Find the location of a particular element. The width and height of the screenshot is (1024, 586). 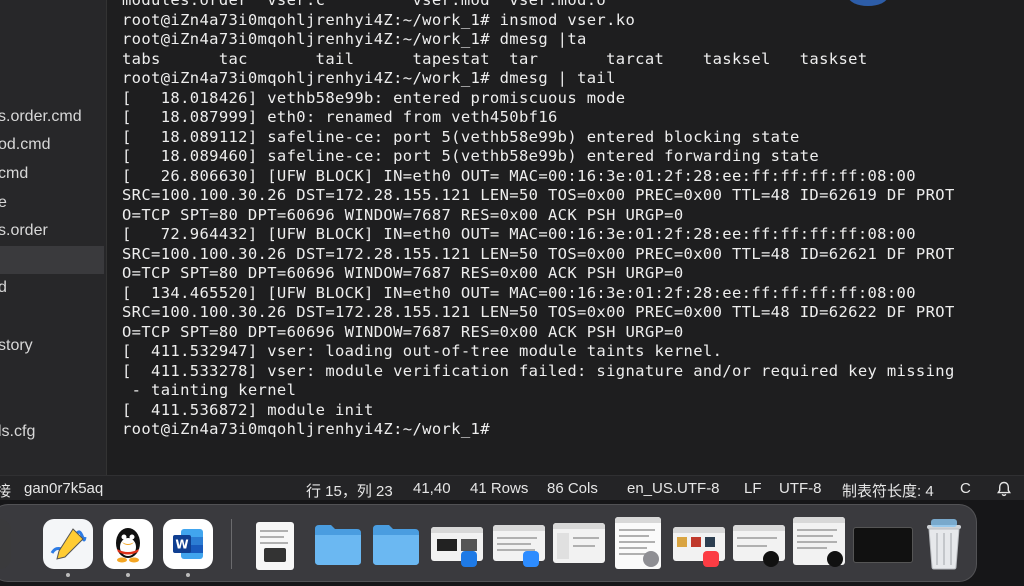

sidebar-file-item: s.order.cmd is located at coordinates (52, 117).